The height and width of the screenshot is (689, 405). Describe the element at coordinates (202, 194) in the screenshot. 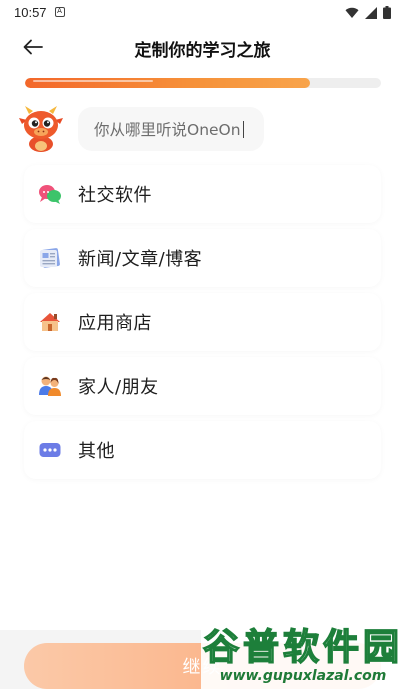

I see `option-social-apps: 社交软件` at that location.